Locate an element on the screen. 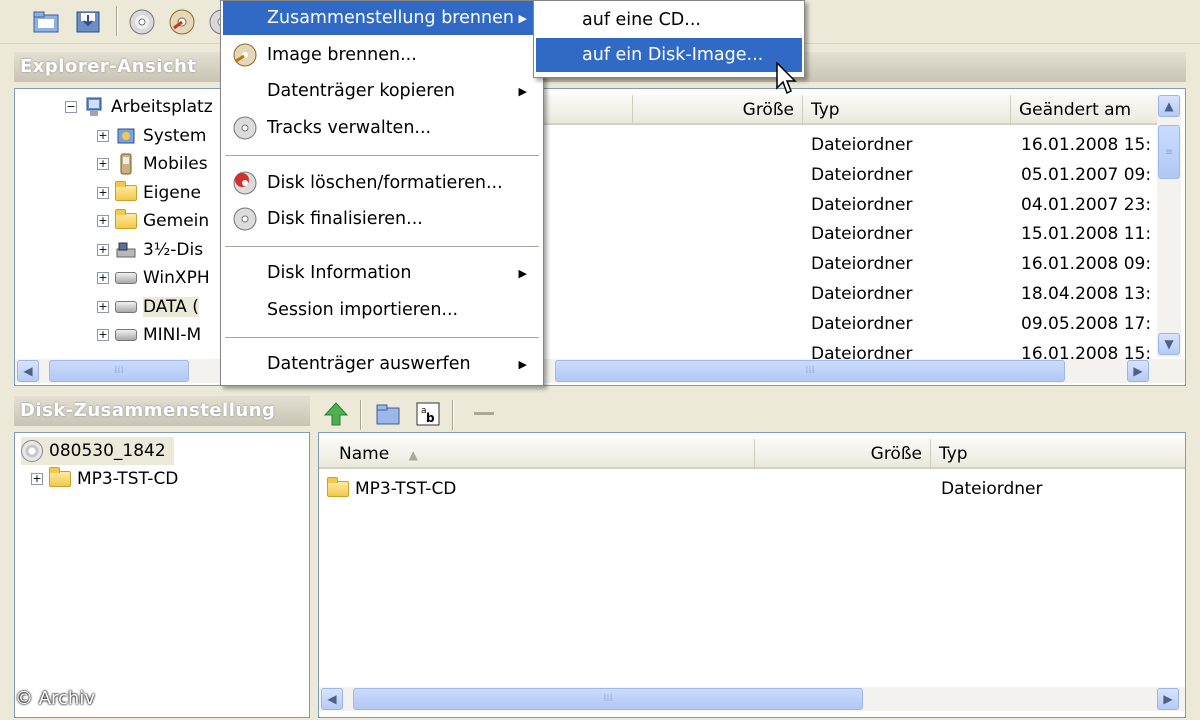  save-icon is located at coordinates (88, 22).